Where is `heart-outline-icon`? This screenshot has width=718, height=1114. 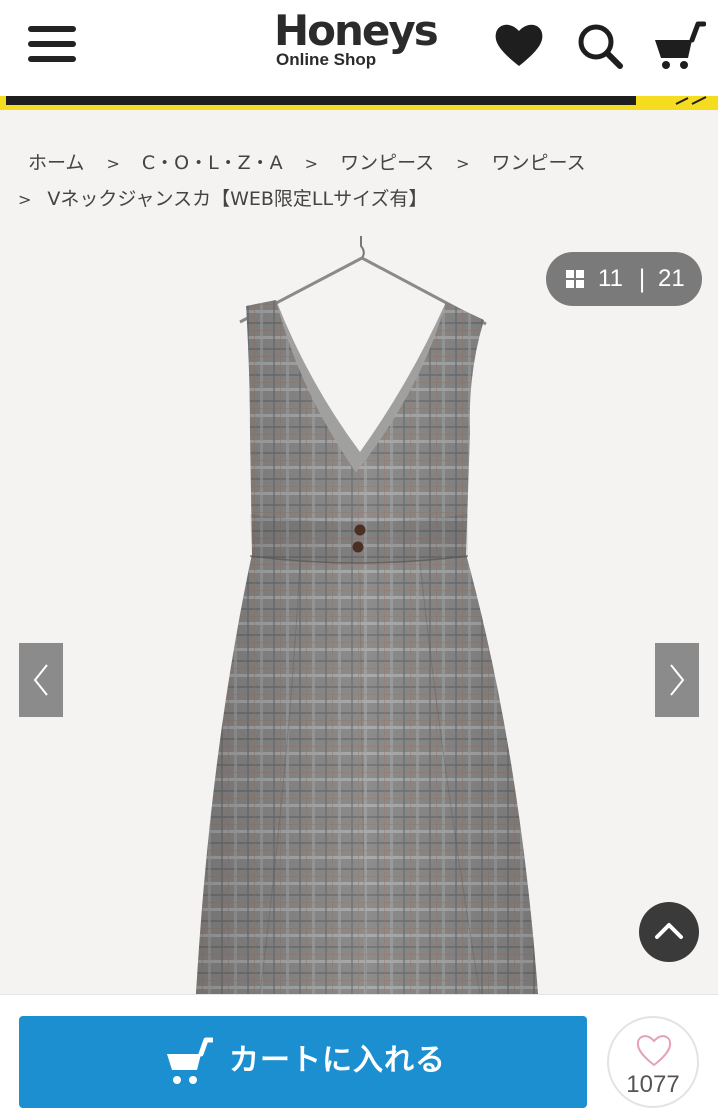 heart-outline-icon is located at coordinates (654, 1051).